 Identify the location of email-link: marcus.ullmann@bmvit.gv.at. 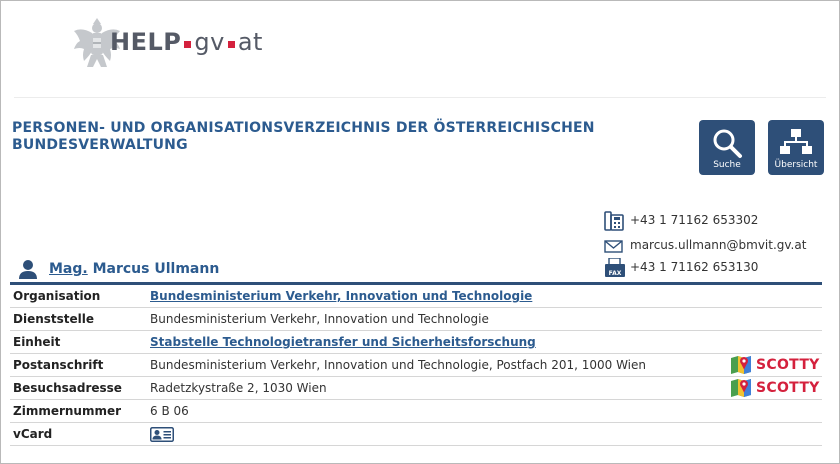
(718, 245).